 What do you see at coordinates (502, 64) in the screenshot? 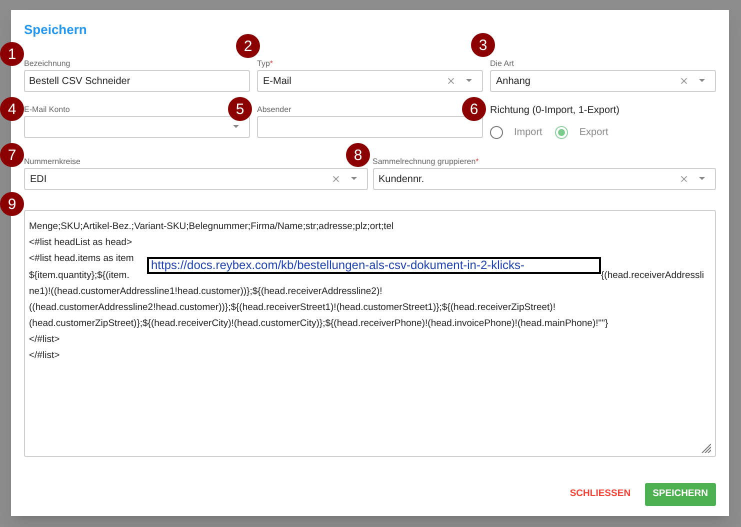
I see `field-label: Die Art` at bounding box center [502, 64].